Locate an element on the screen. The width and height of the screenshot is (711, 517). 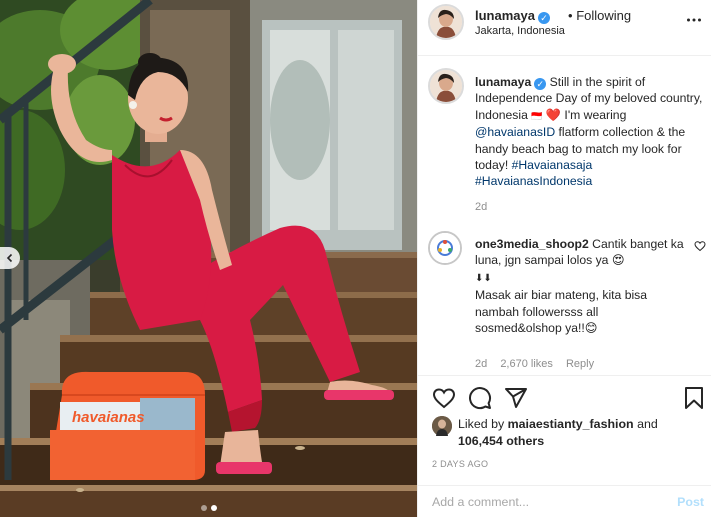
post-header: lunamaya ✓ • Following Jakarta, Indonesia is located at coordinates (564, 28).